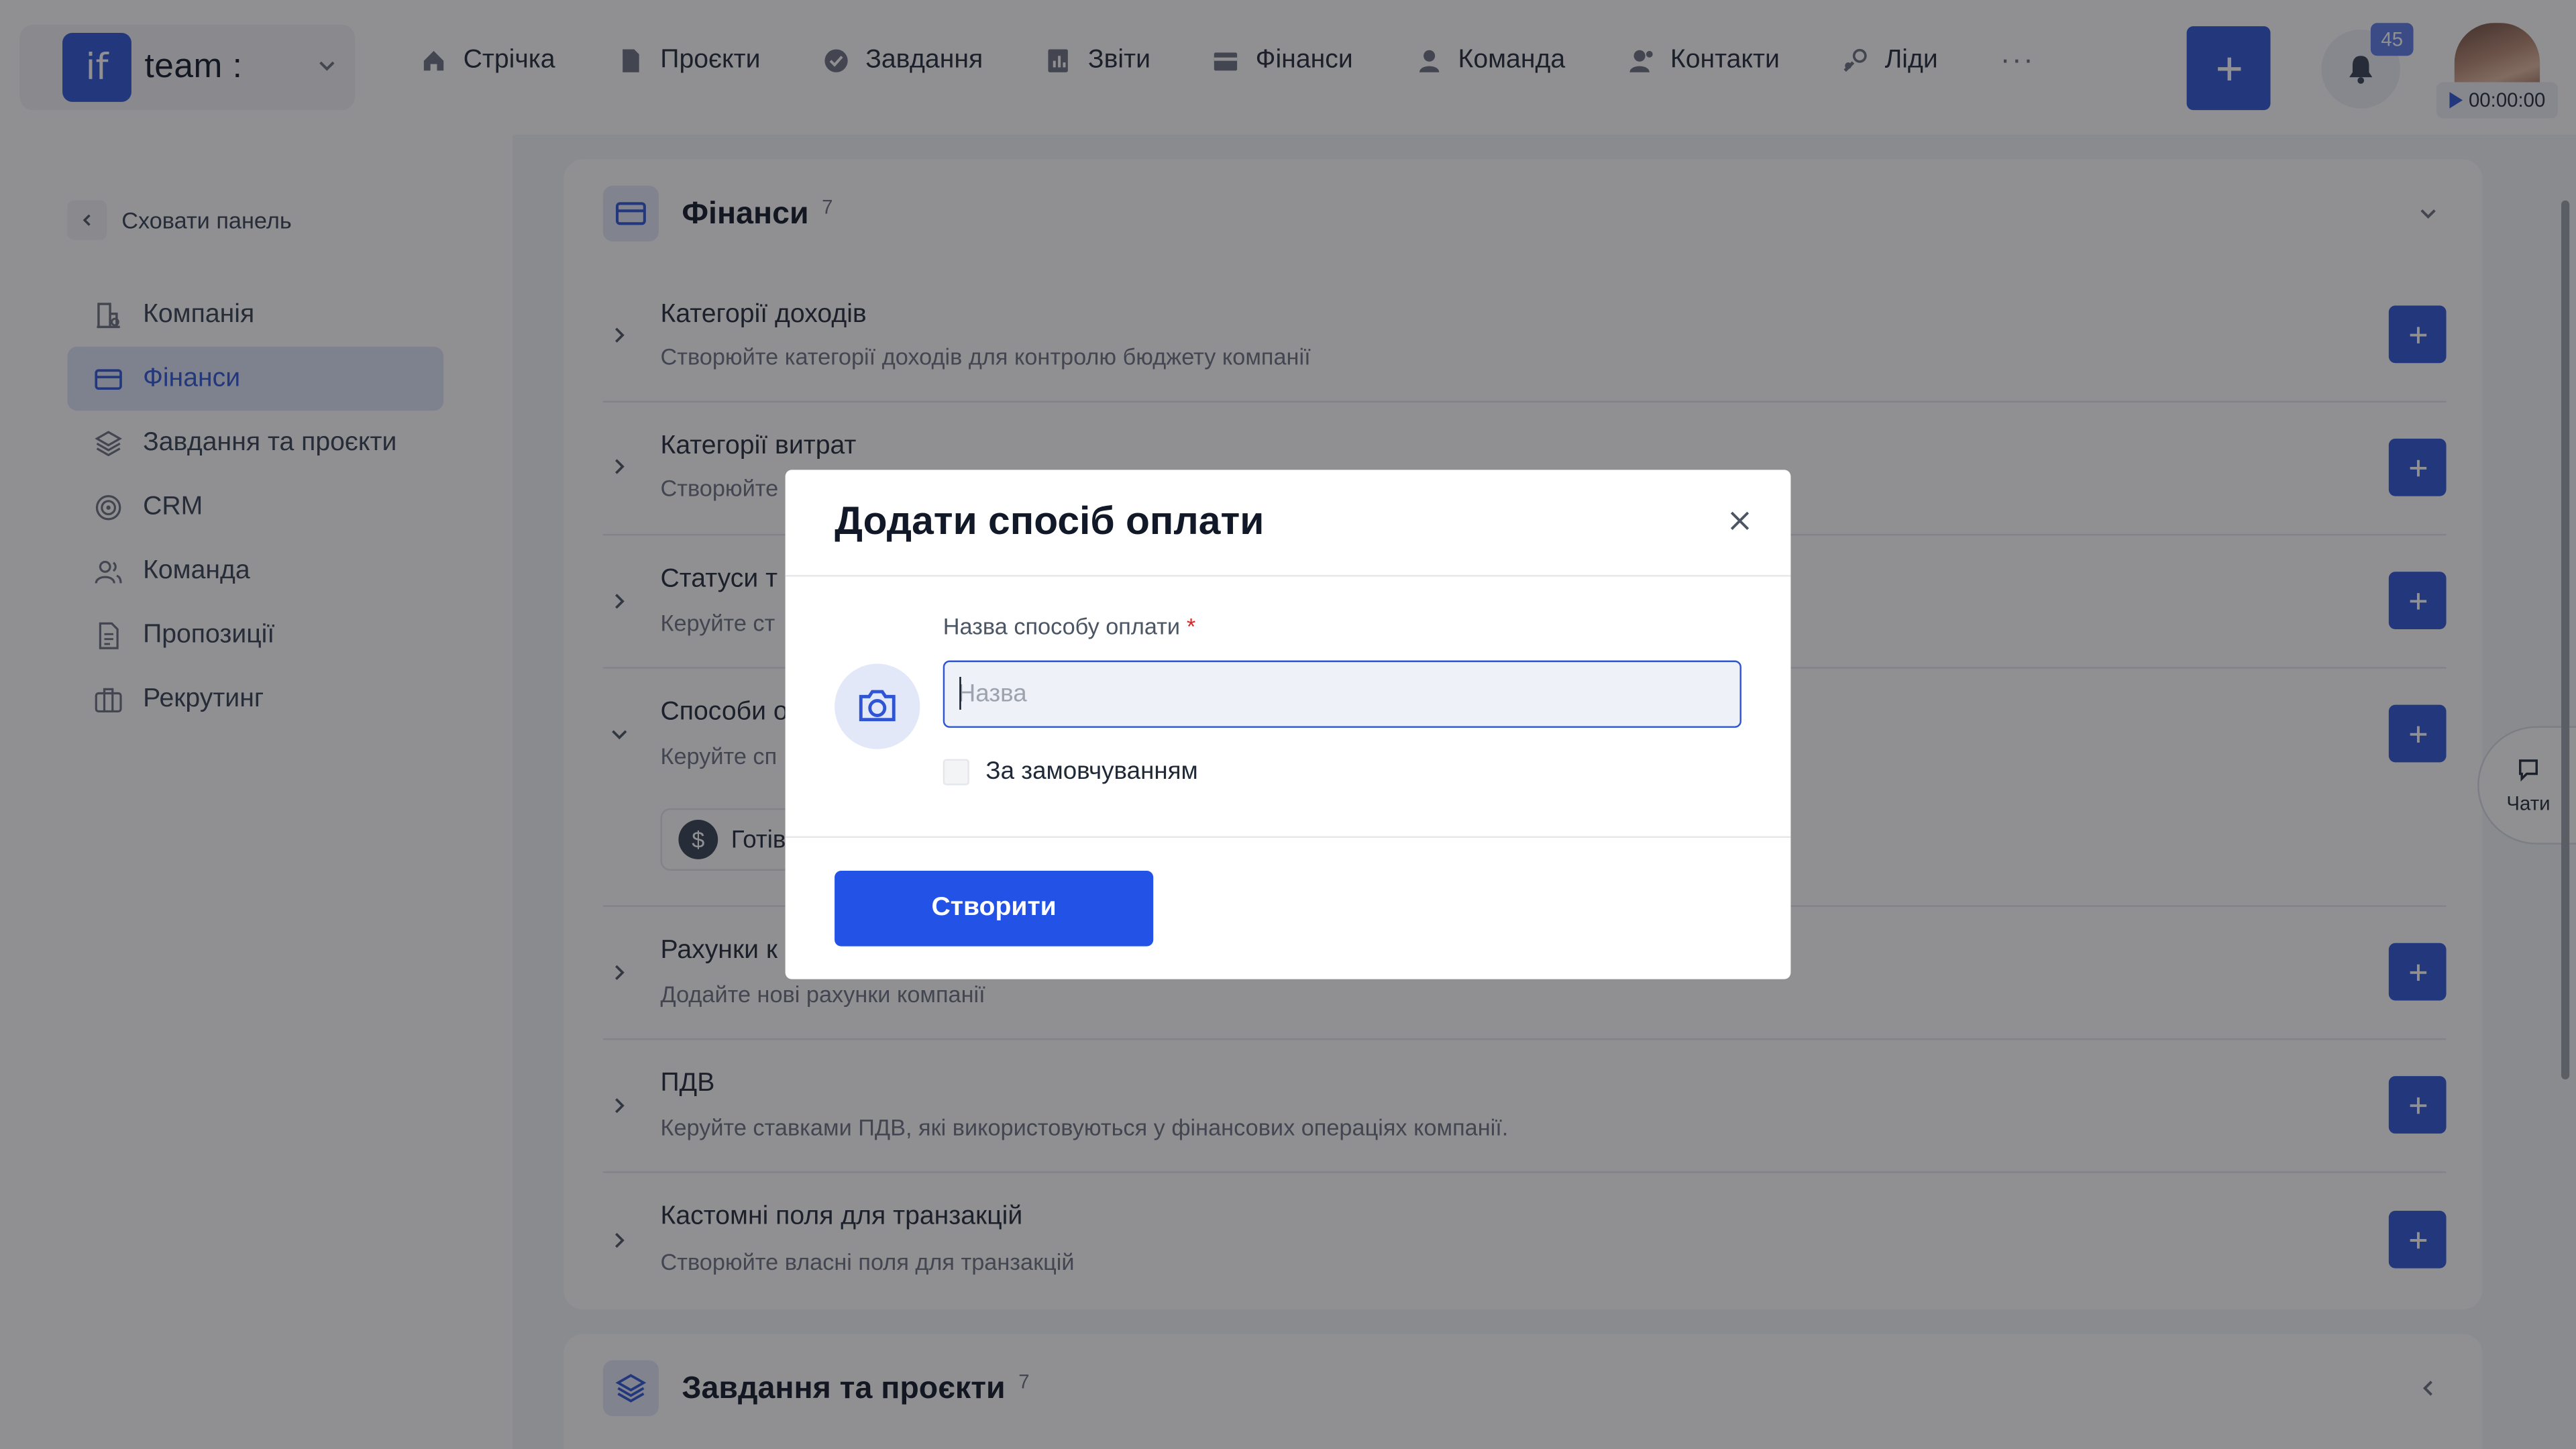 This screenshot has width=2576, height=1449. Describe the element at coordinates (1342, 694) in the screenshot. I see `payment-method-name-input` at that location.